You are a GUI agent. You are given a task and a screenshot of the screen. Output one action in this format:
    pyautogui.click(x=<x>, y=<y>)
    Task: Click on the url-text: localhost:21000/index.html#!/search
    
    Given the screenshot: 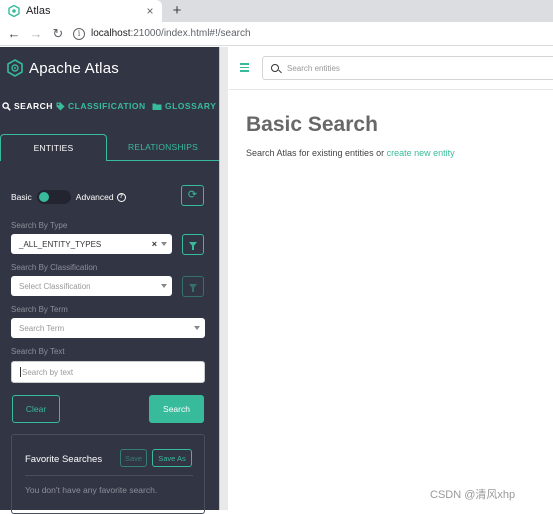 What is the action you would take?
    pyautogui.click(x=171, y=33)
    